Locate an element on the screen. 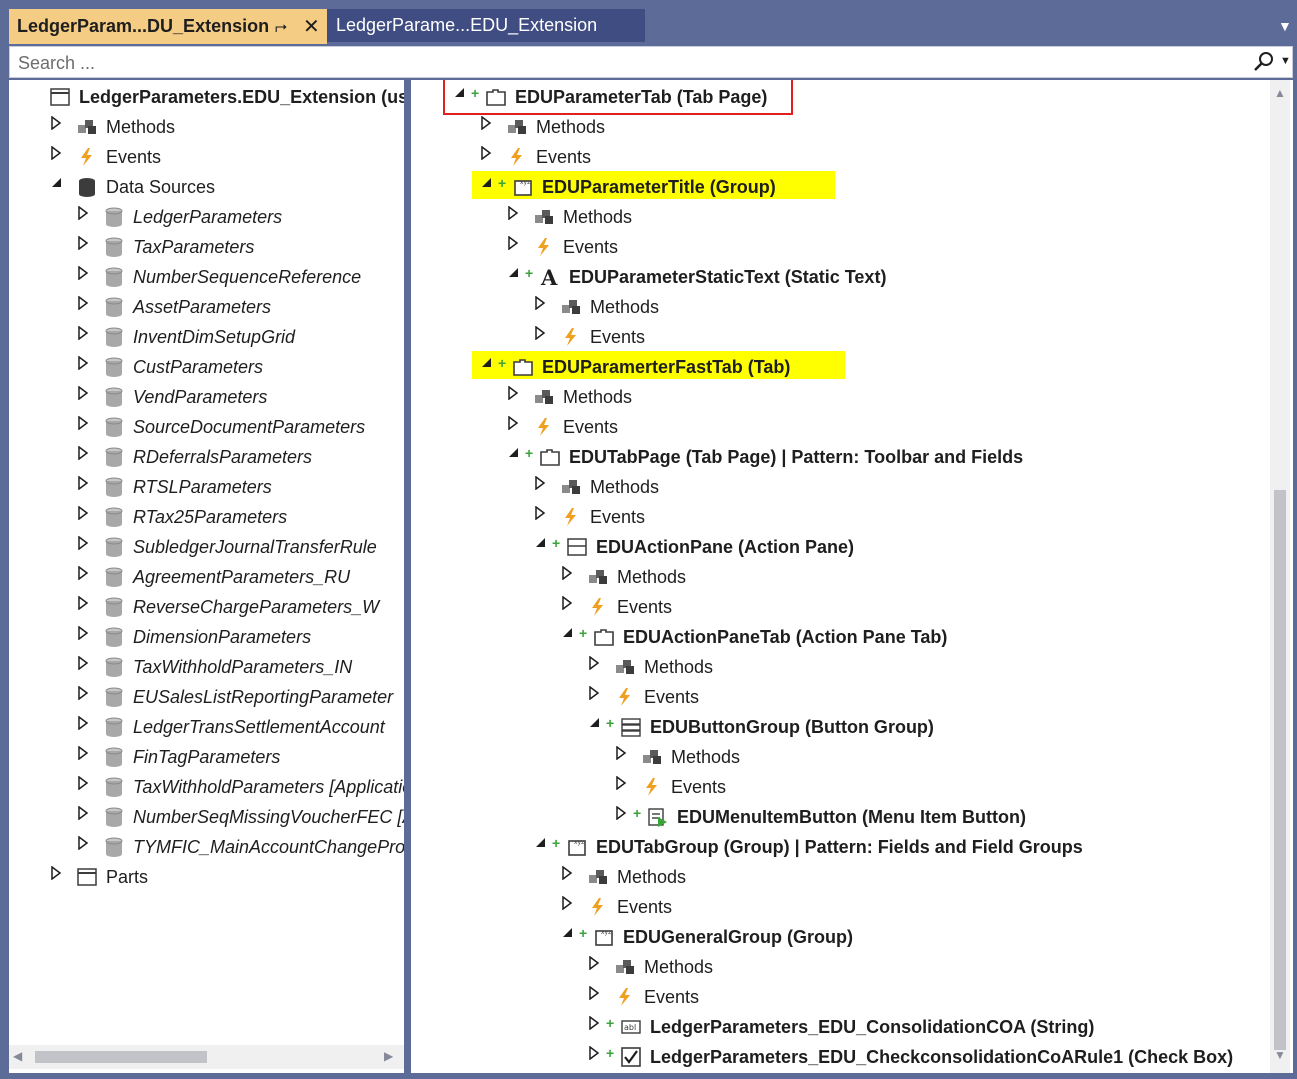  right-tree-node: + EDUButtonGroup (Button Group) is located at coordinates (852, 727).